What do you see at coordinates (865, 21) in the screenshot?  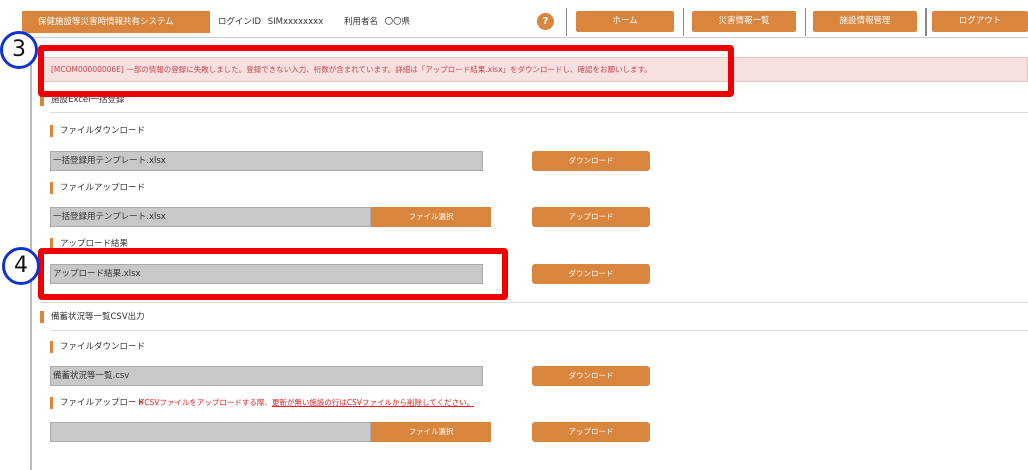 I see `facility-management-button: 施設情報管理` at bounding box center [865, 21].